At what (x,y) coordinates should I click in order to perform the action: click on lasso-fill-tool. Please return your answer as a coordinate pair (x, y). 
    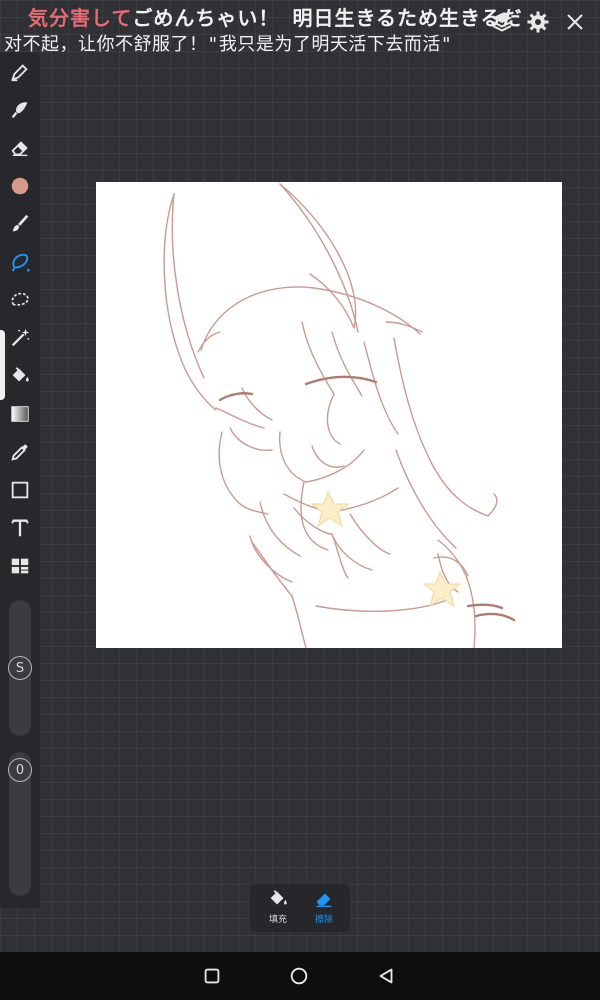
    Looking at the image, I should click on (20, 262).